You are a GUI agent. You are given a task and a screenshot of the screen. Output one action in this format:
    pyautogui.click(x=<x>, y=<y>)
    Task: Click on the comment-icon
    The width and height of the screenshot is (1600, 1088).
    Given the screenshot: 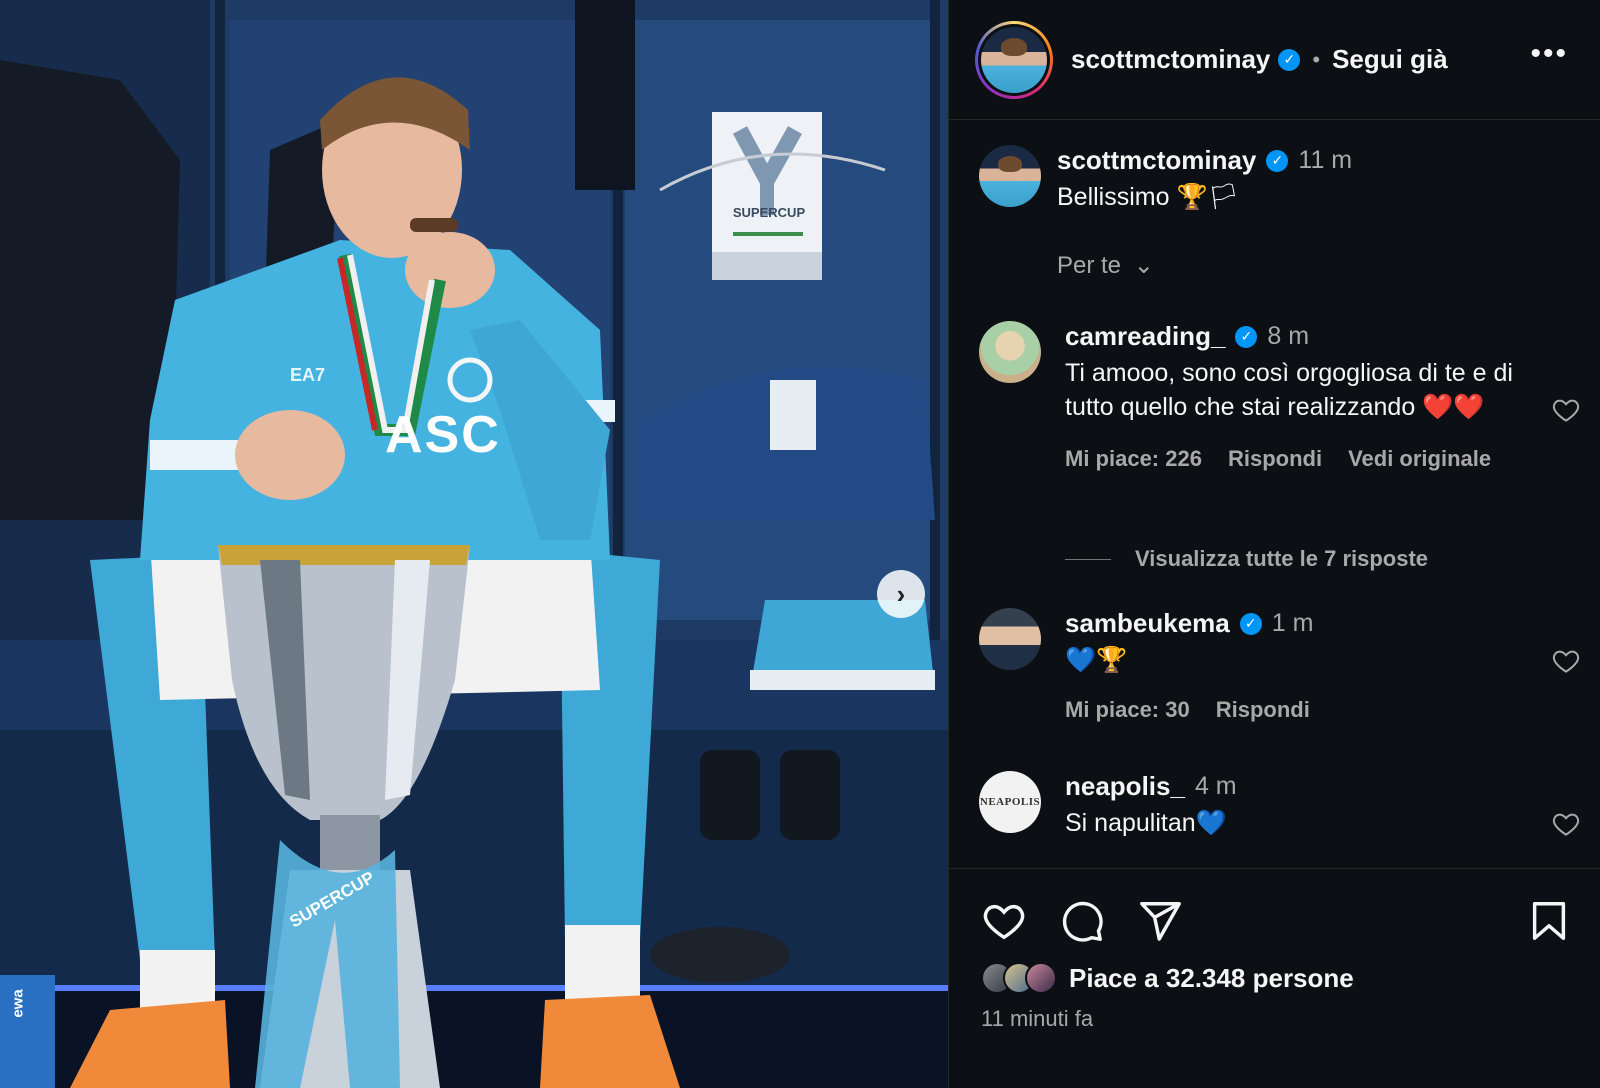 What is the action you would take?
    pyautogui.click(x=1082, y=921)
    